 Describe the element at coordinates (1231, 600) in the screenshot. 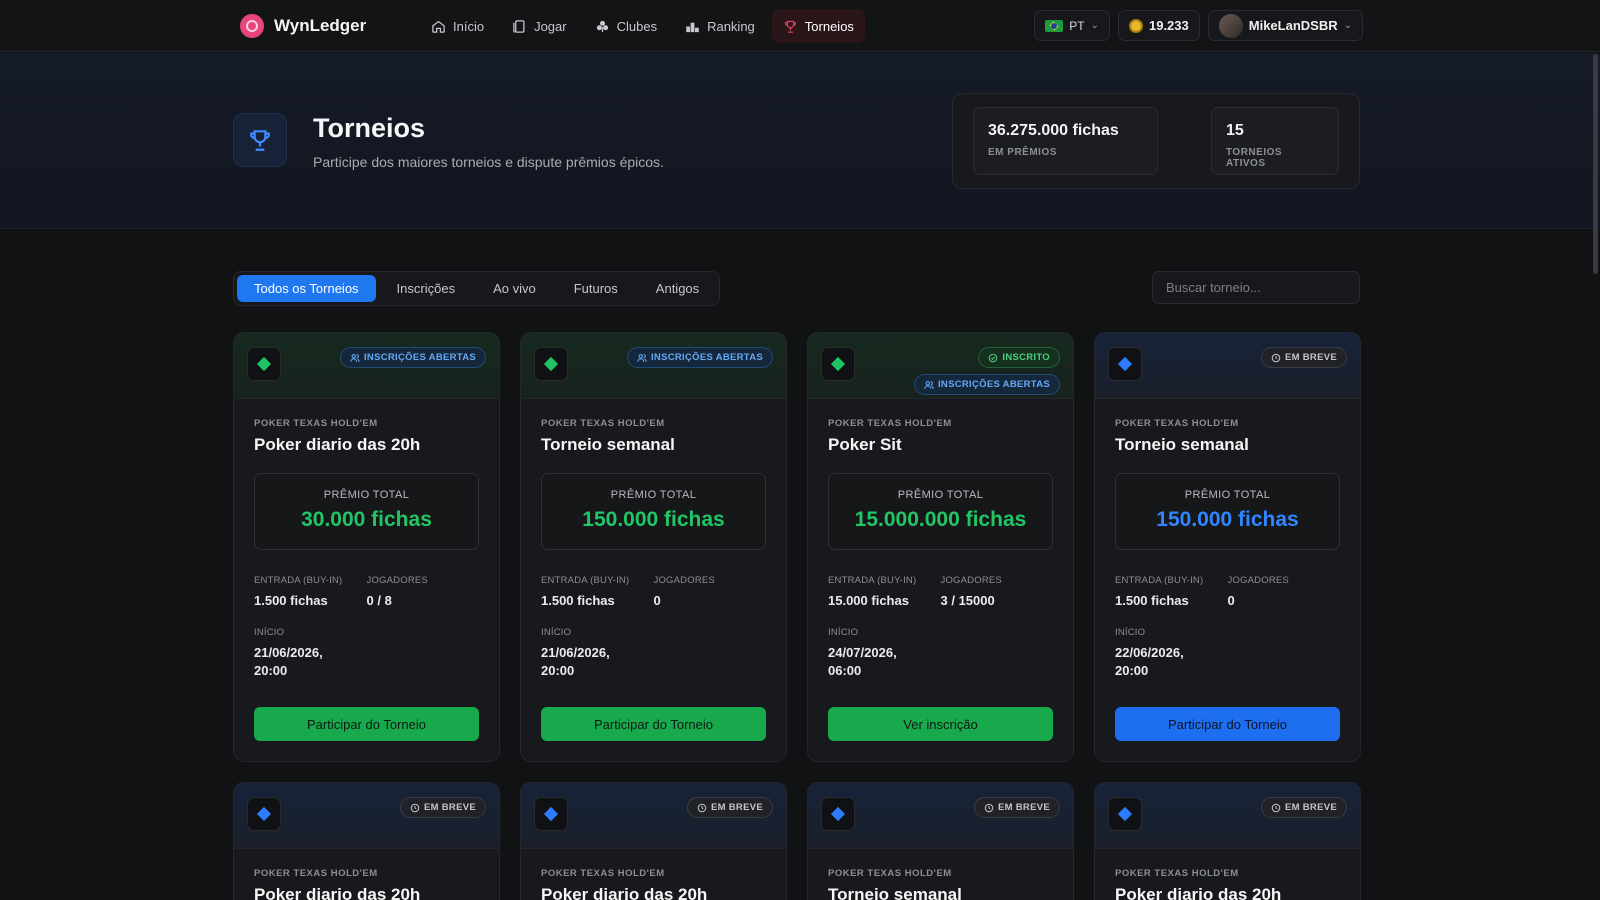

I see `players-value: 0` at that location.